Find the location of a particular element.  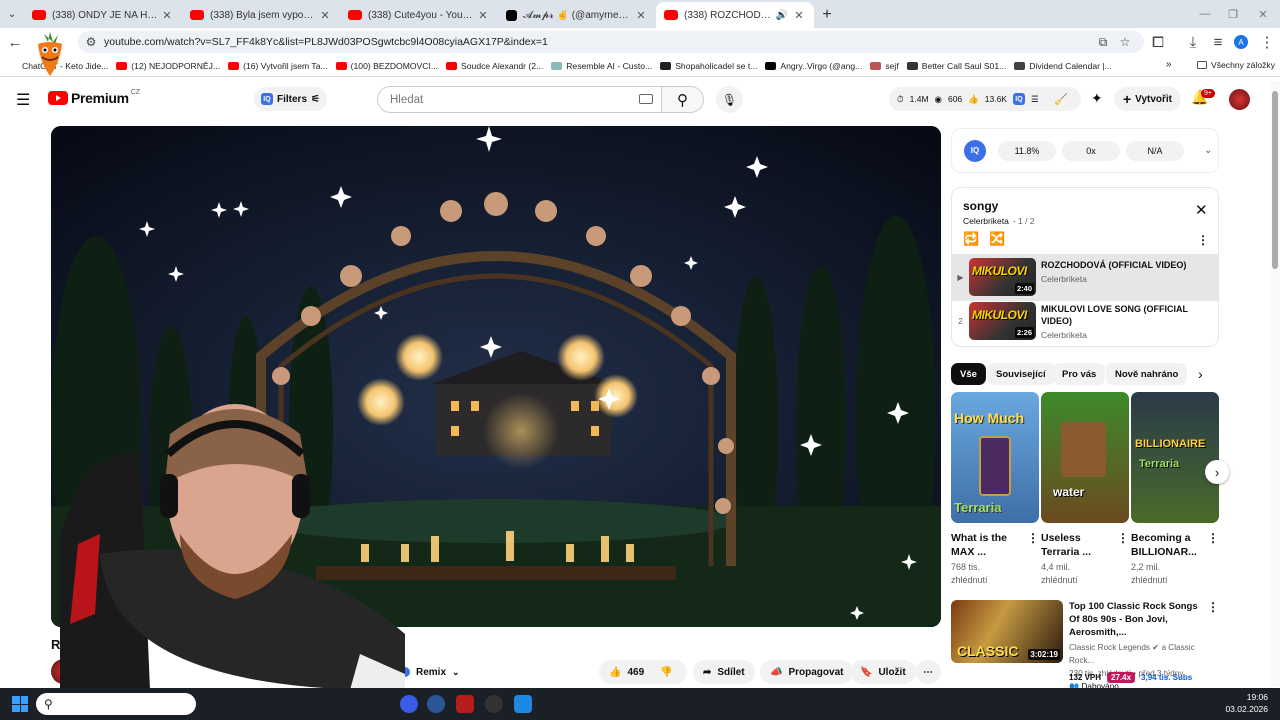

youtube-favicon-icon is located at coordinates (122, 66).